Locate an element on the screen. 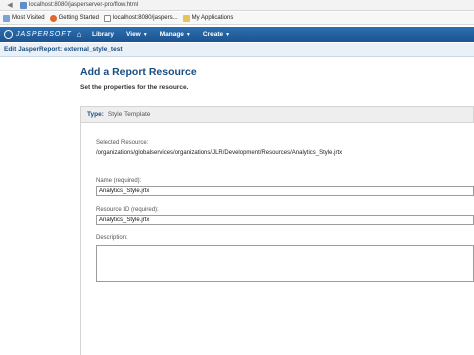 The width and height of the screenshot is (474, 355). selected-resource-label: Selected Resource: is located at coordinates (122, 143).